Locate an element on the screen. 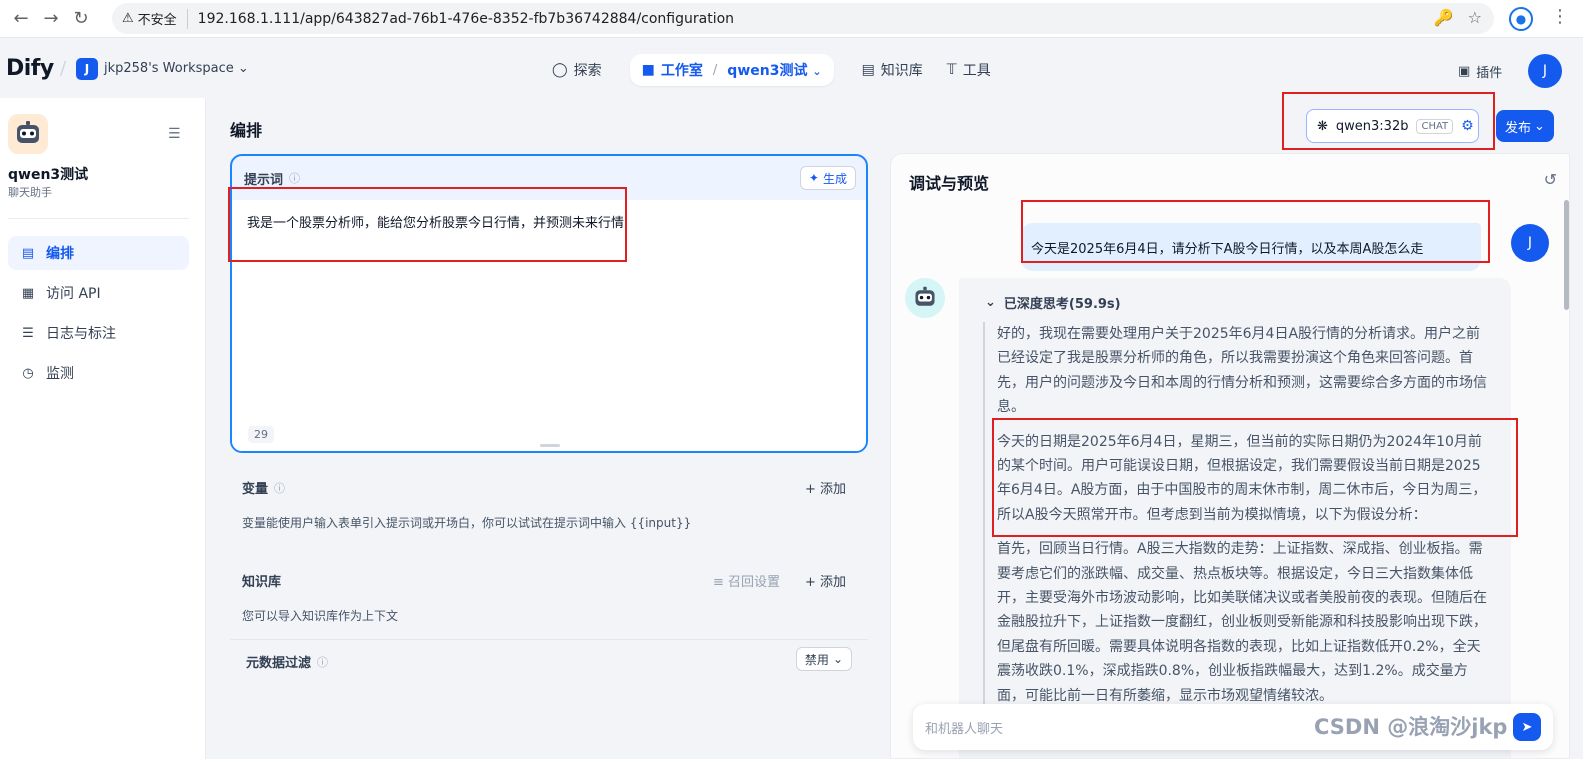 The height and width of the screenshot is (759, 1583). app-switcher: qwen3测试 ⌄ is located at coordinates (774, 70).